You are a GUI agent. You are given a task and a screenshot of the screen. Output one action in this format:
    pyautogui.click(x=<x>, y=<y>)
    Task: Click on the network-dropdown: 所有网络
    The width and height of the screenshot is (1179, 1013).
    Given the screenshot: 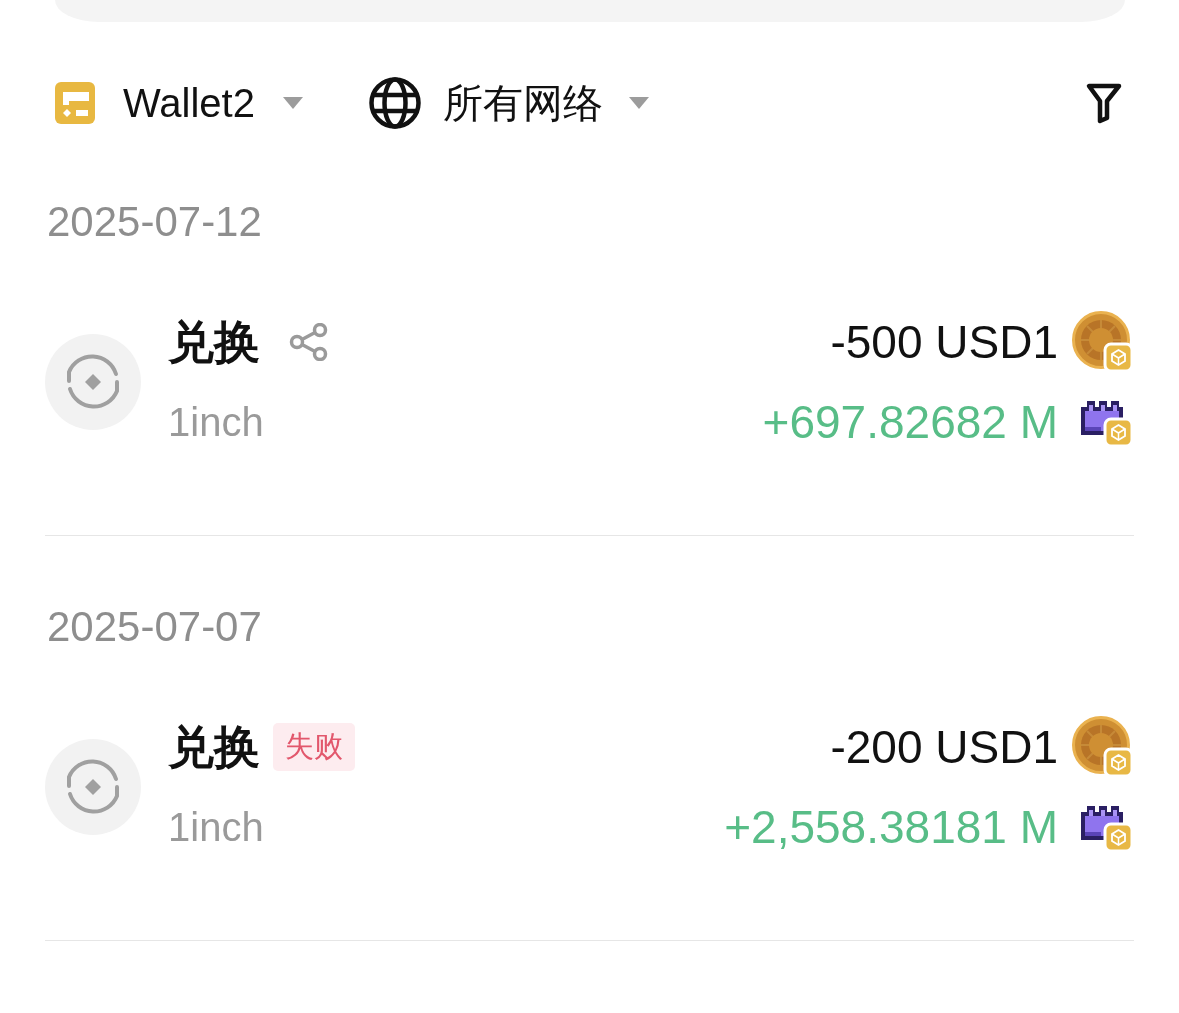 What is the action you would take?
    pyautogui.click(x=508, y=103)
    